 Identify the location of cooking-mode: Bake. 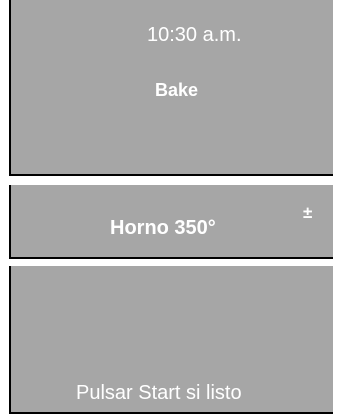
(177, 90).